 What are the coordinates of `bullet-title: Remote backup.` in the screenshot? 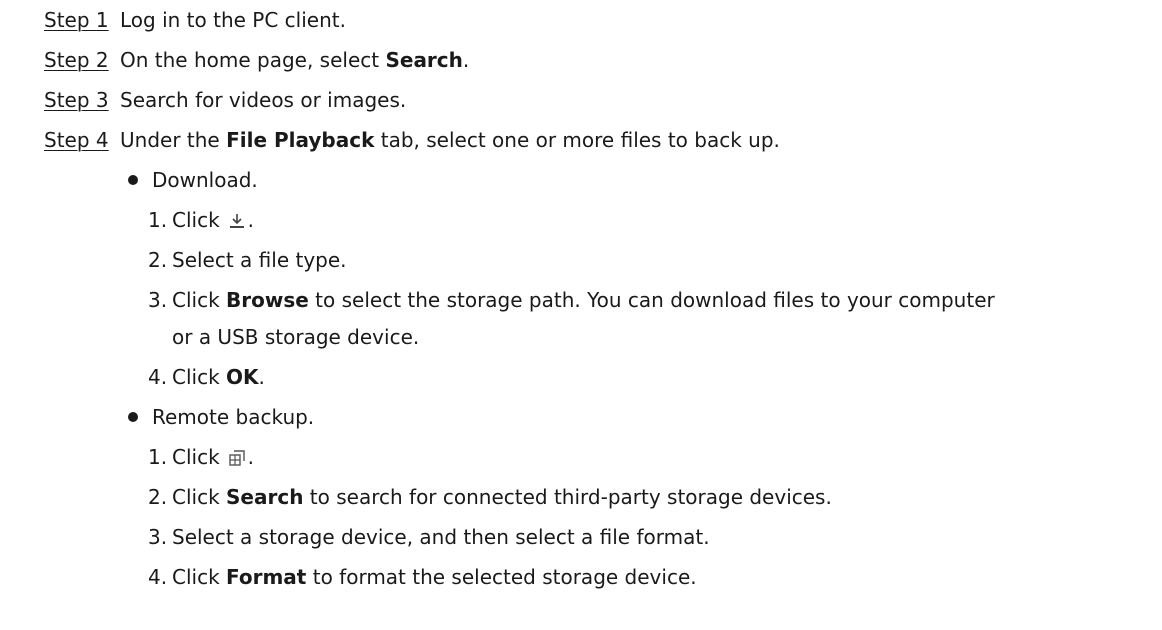 It's located at (233, 417).